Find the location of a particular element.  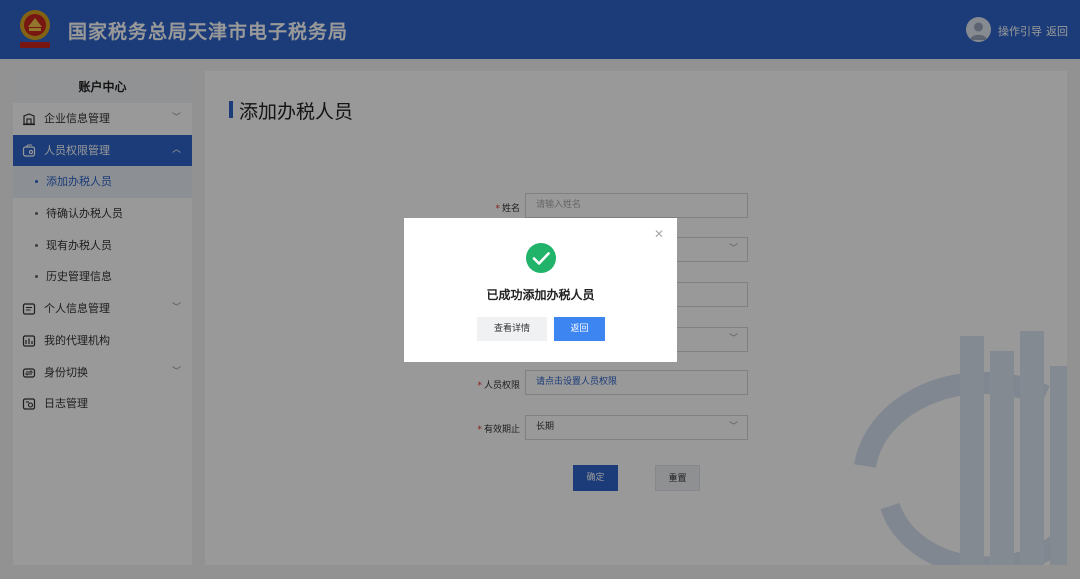

success-check-icon is located at coordinates (541, 258).